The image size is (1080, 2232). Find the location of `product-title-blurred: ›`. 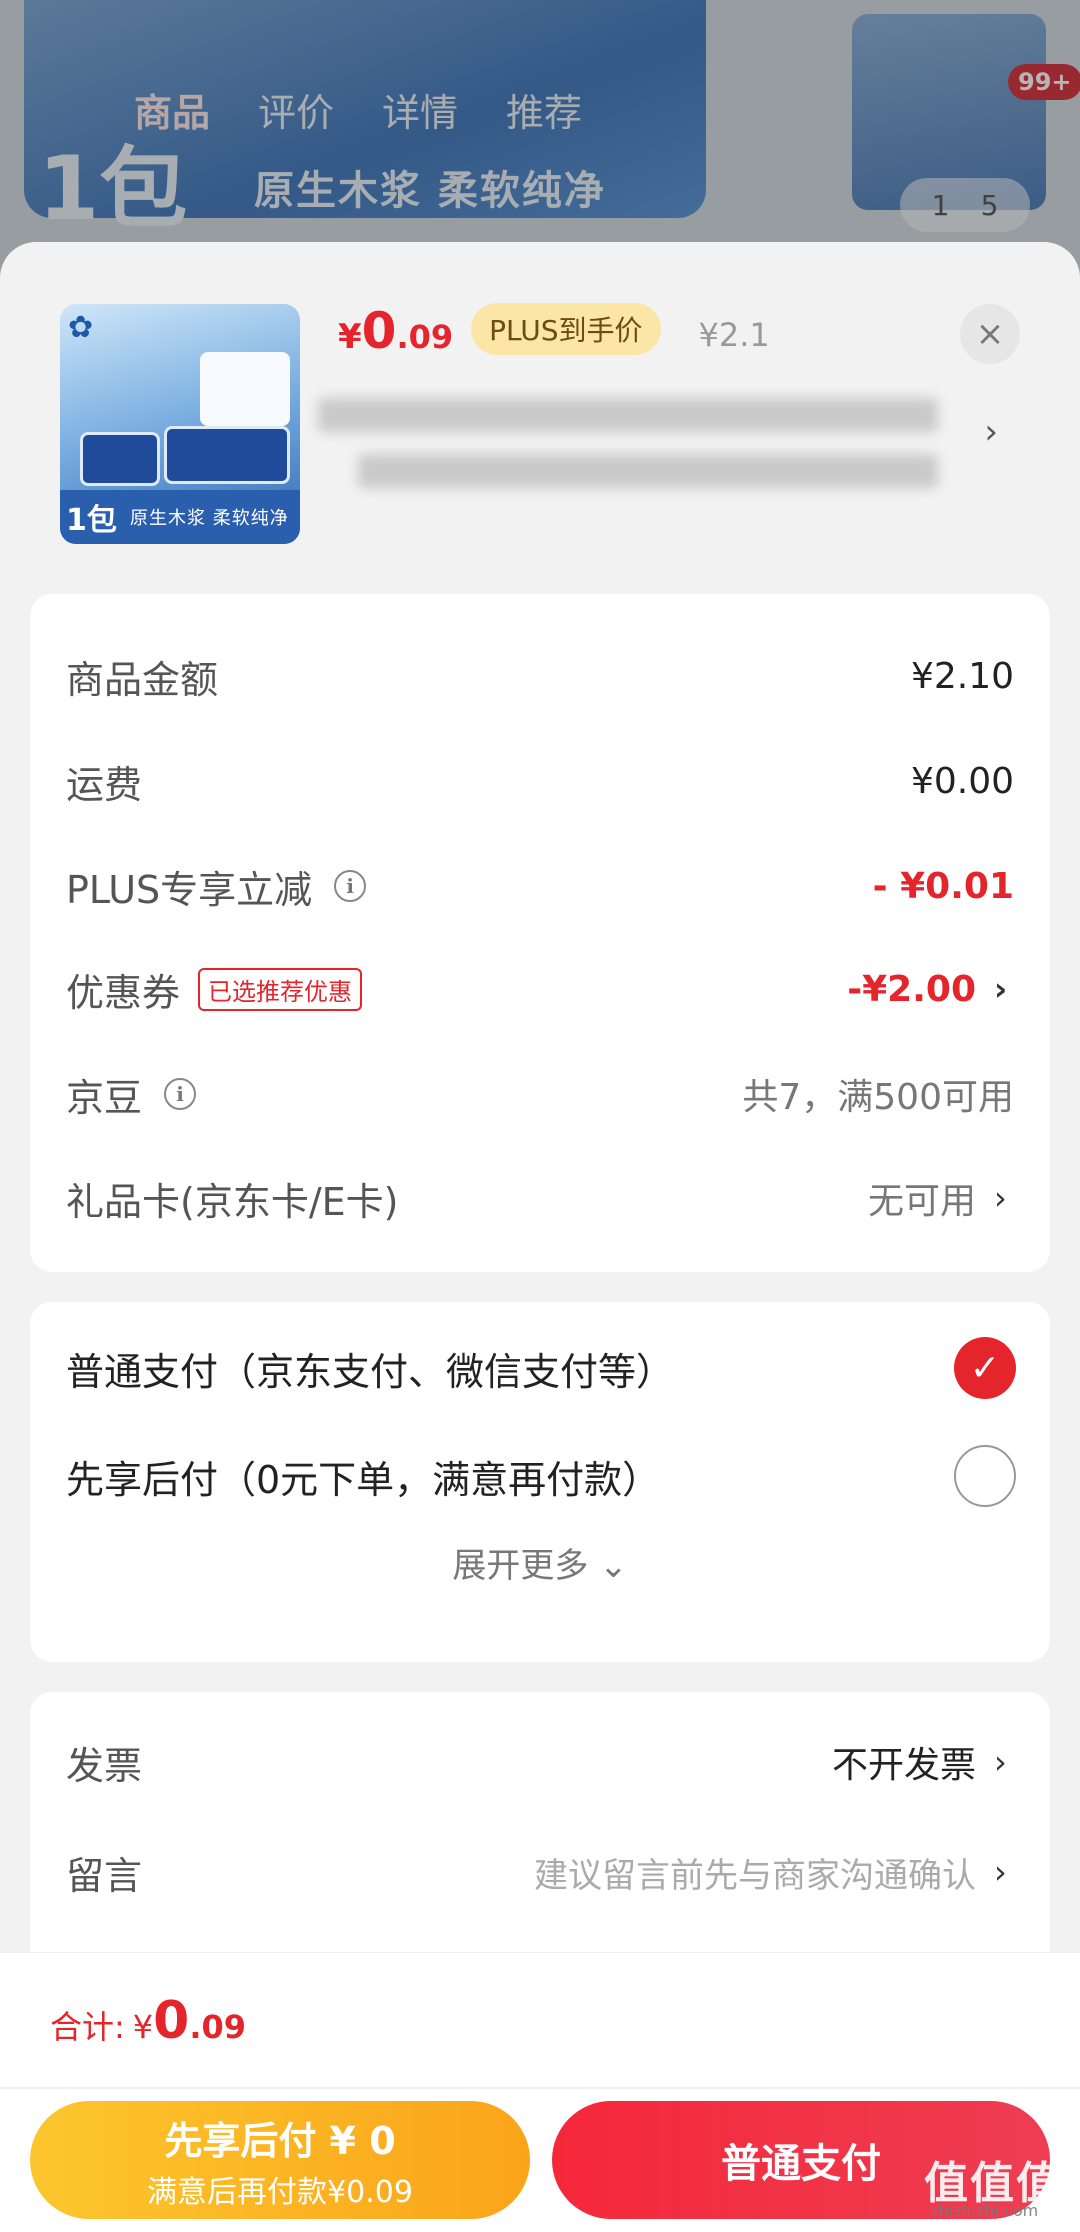

product-title-blurred: › is located at coordinates (658, 448).